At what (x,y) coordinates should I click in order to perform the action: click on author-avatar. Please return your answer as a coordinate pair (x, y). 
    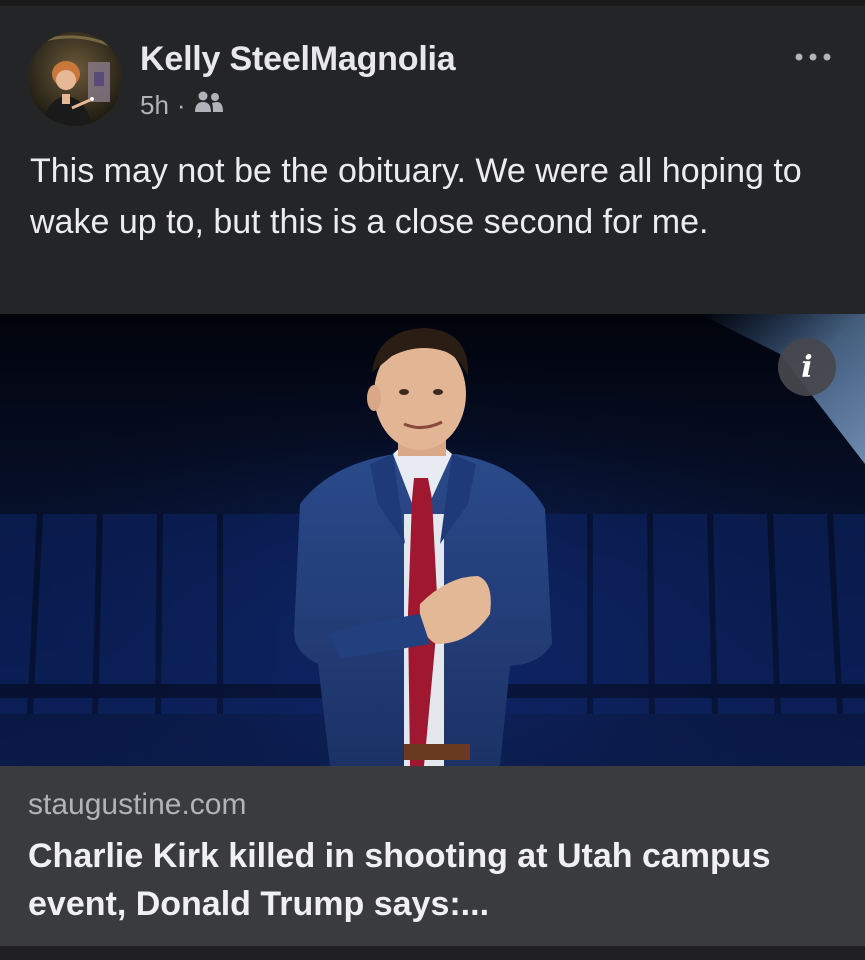
    Looking at the image, I should click on (75, 79).